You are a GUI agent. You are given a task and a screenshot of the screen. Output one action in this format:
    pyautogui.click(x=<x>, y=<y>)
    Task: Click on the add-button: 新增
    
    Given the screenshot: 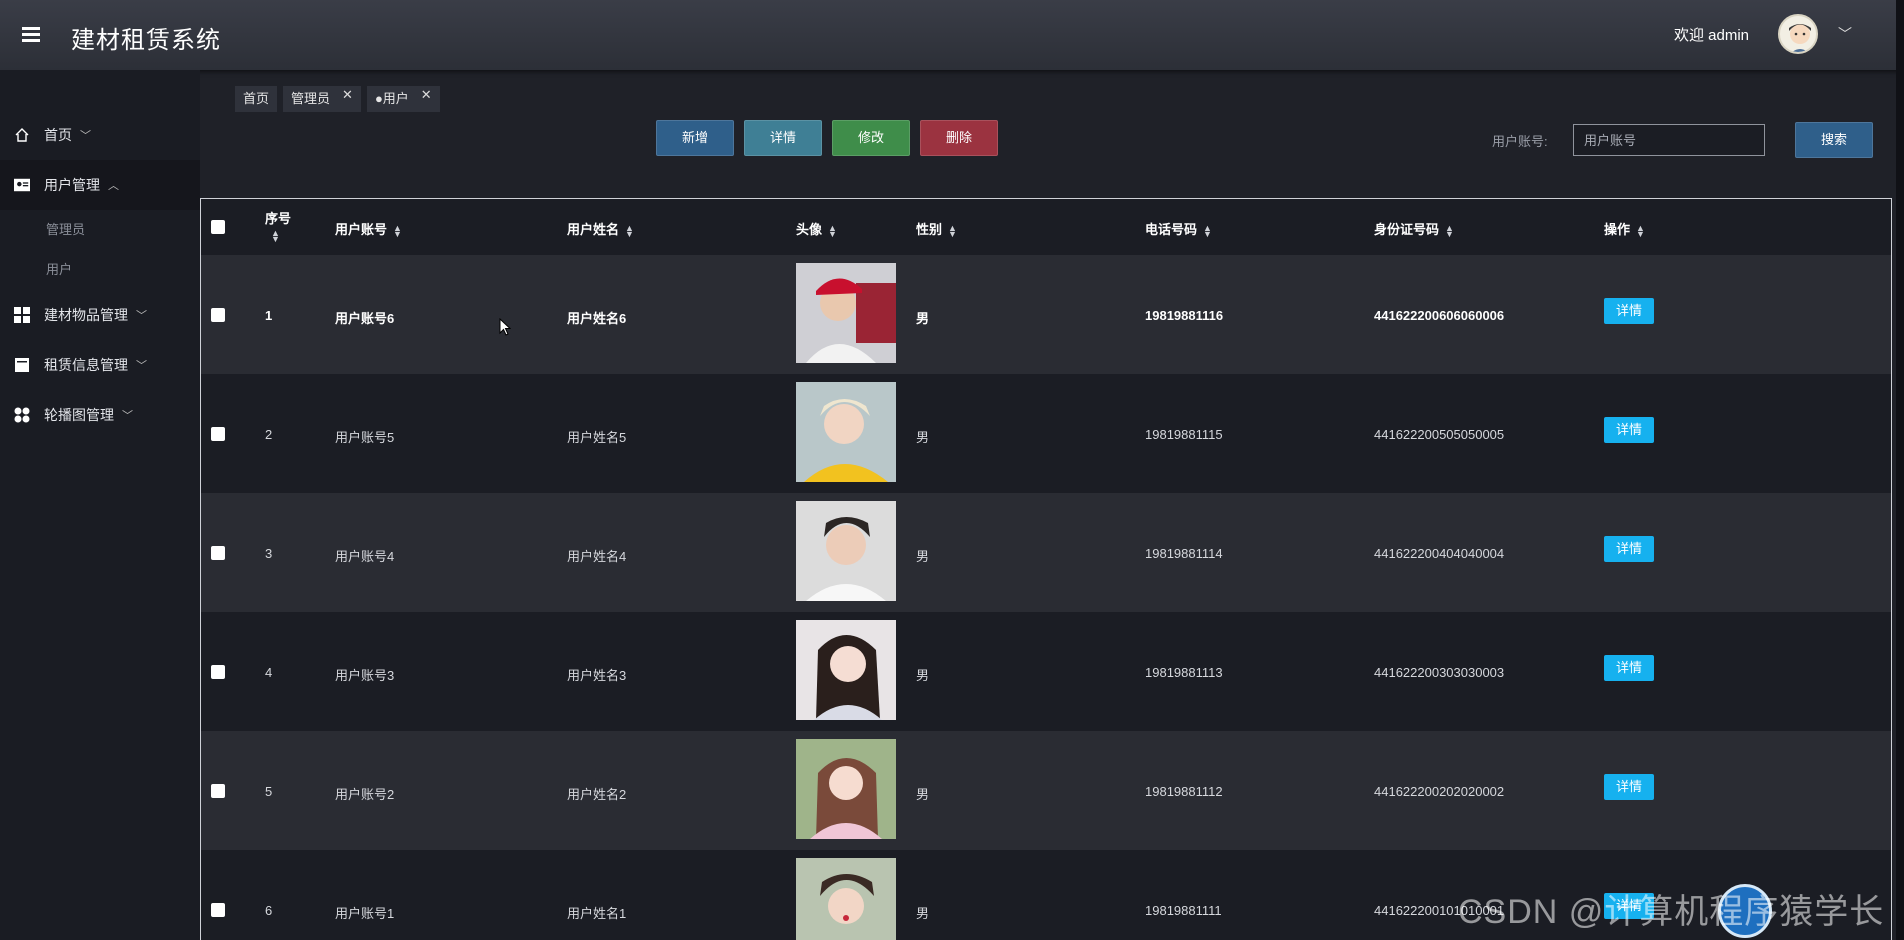 What is the action you would take?
    pyautogui.click(x=695, y=138)
    